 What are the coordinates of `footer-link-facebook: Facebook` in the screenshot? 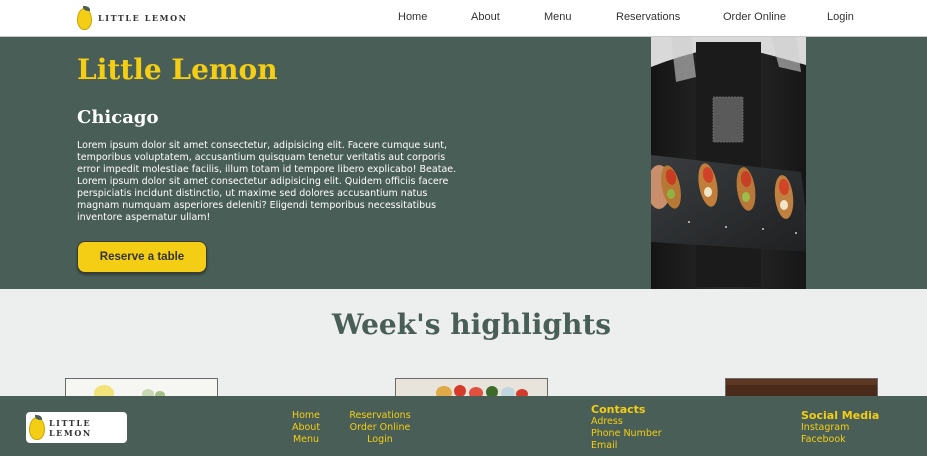 It's located at (840, 440).